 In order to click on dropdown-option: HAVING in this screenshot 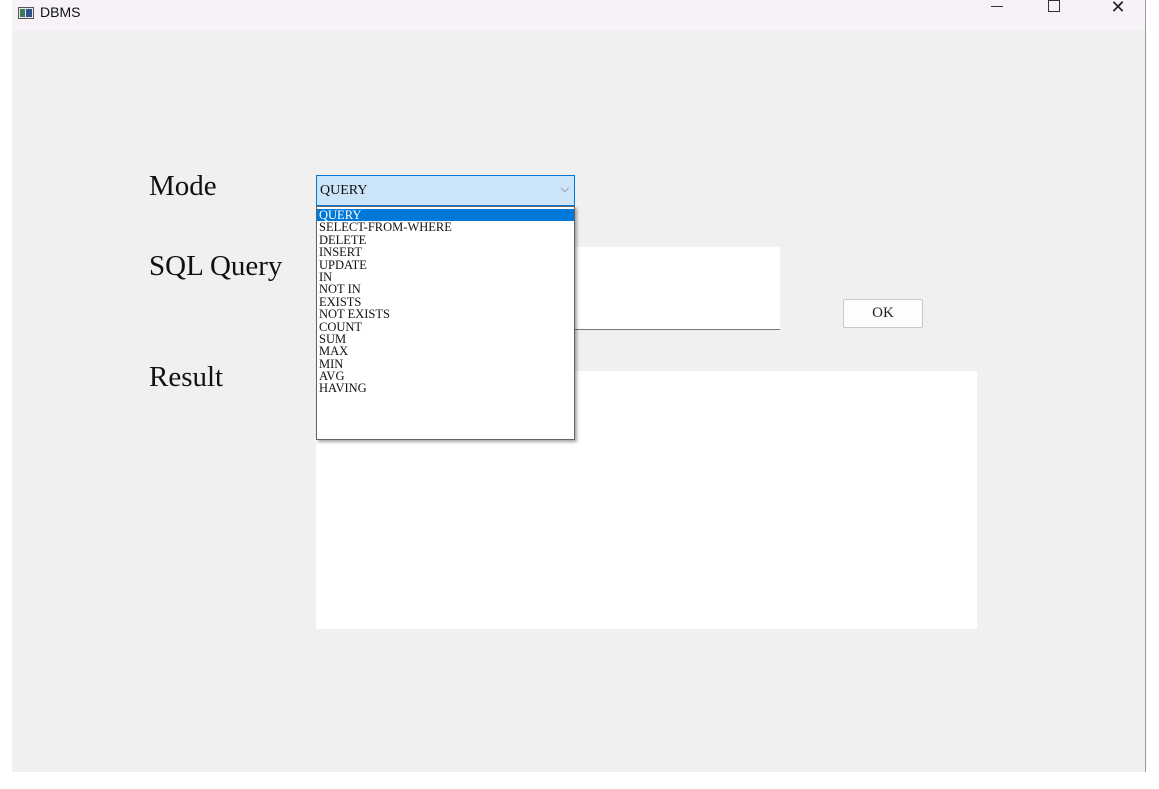, I will do `click(445, 388)`.